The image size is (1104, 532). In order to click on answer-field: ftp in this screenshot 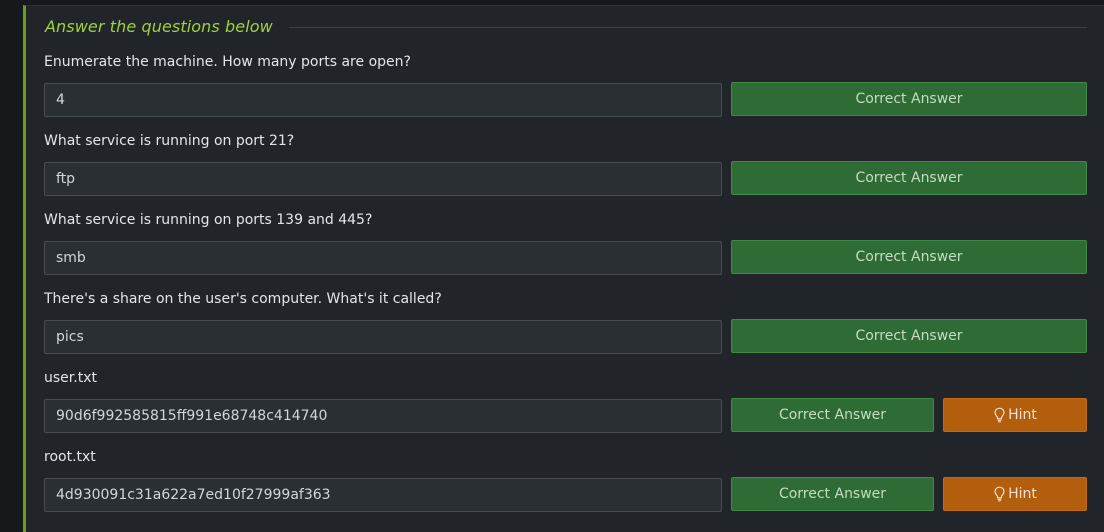, I will do `click(383, 179)`.